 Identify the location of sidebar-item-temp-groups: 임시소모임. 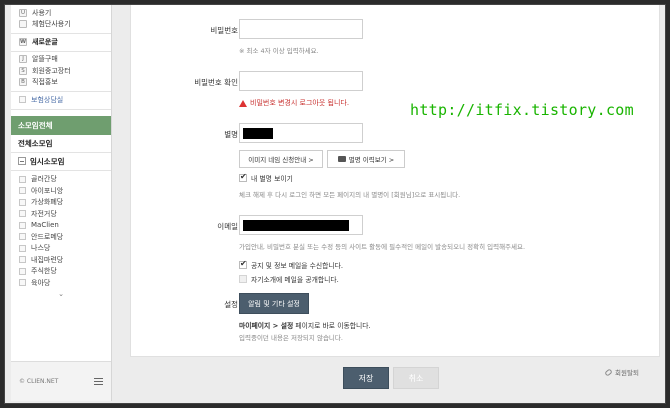
(61, 162).